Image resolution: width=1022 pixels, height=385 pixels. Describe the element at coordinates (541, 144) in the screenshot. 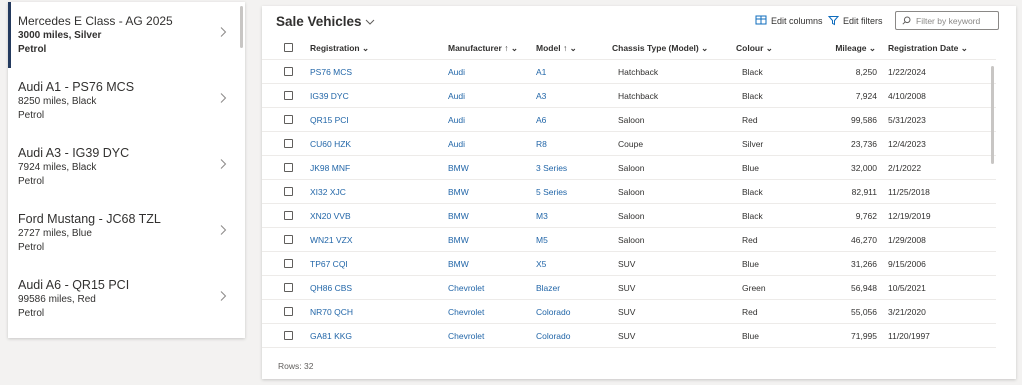

I see `cell-model: R8` at that location.